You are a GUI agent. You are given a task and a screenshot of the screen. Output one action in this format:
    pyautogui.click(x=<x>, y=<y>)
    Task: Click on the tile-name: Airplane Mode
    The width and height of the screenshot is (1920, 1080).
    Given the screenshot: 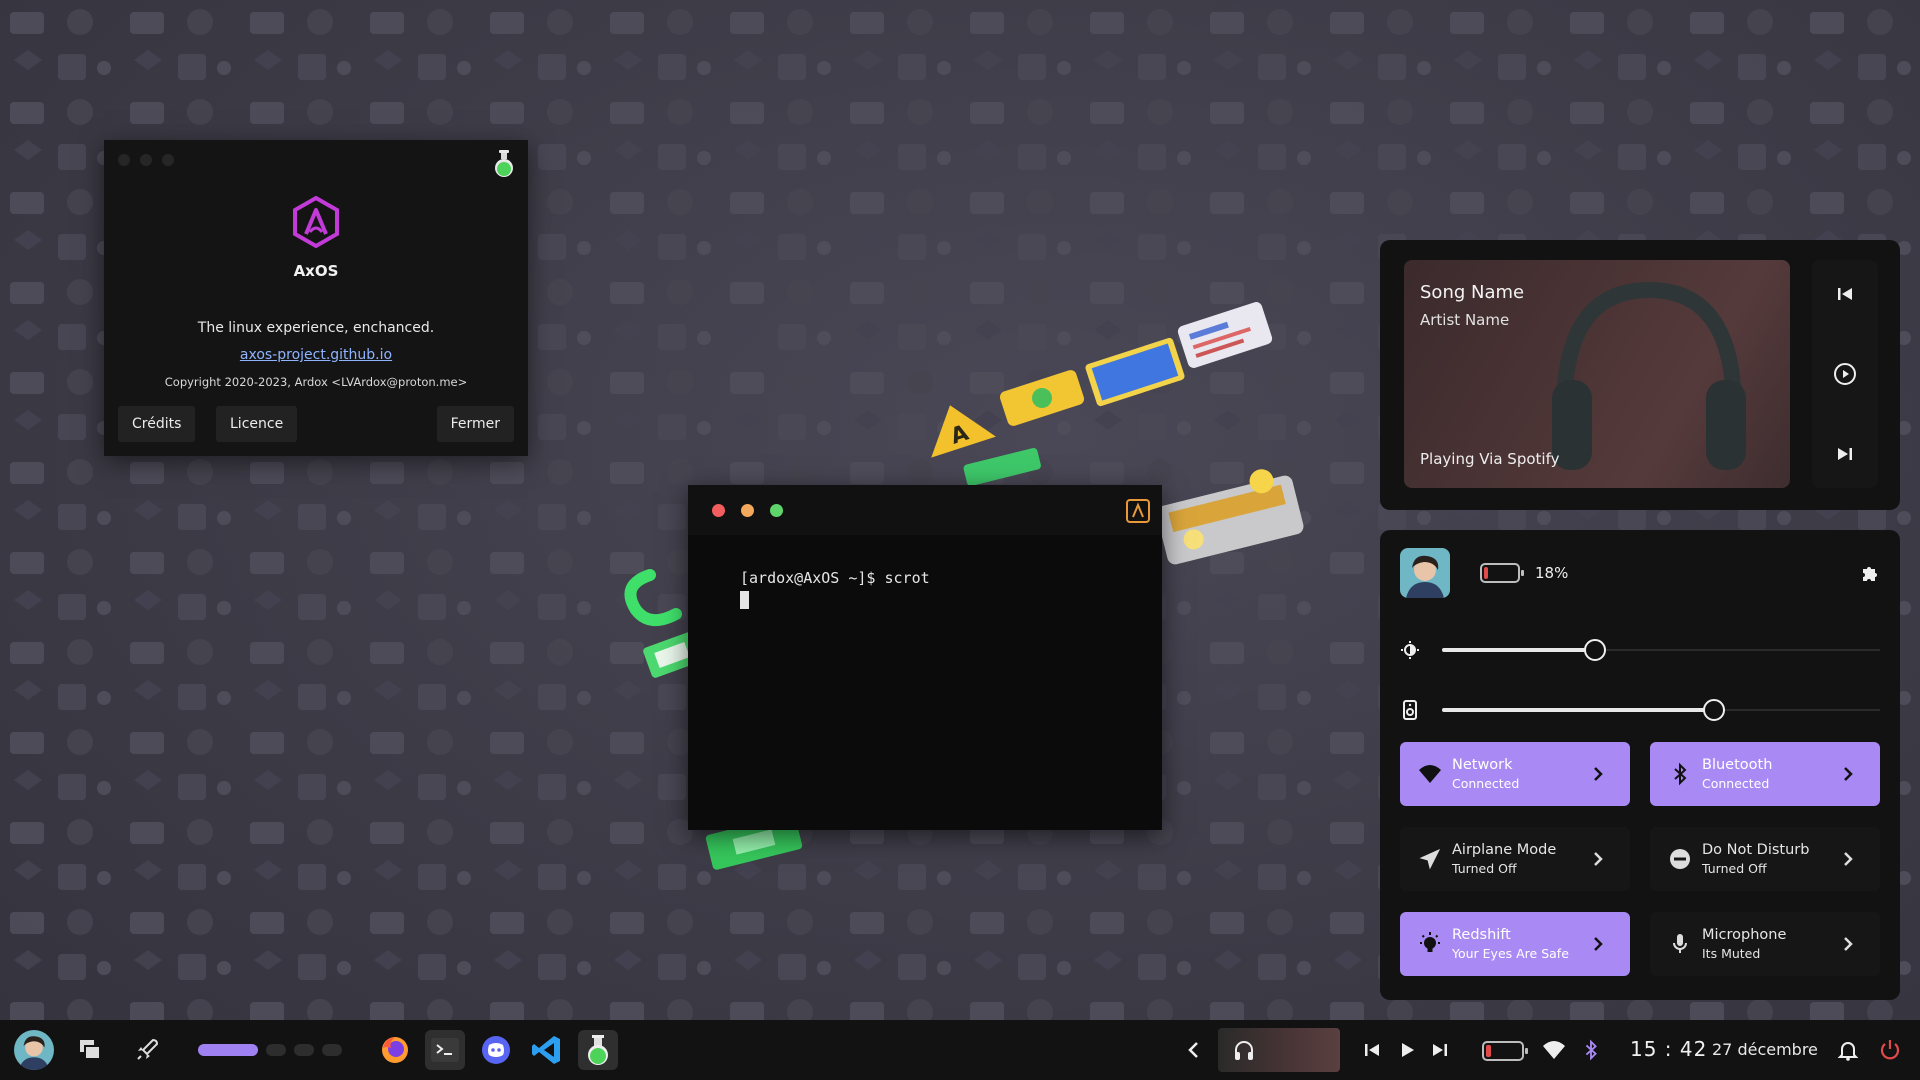 What is the action you would take?
    pyautogui.click(x=1504, y=850)
    